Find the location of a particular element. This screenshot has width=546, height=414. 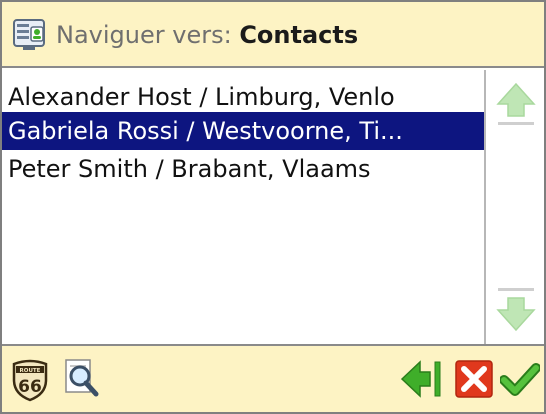

checkmark-icon is located at coordinates (520, 379).